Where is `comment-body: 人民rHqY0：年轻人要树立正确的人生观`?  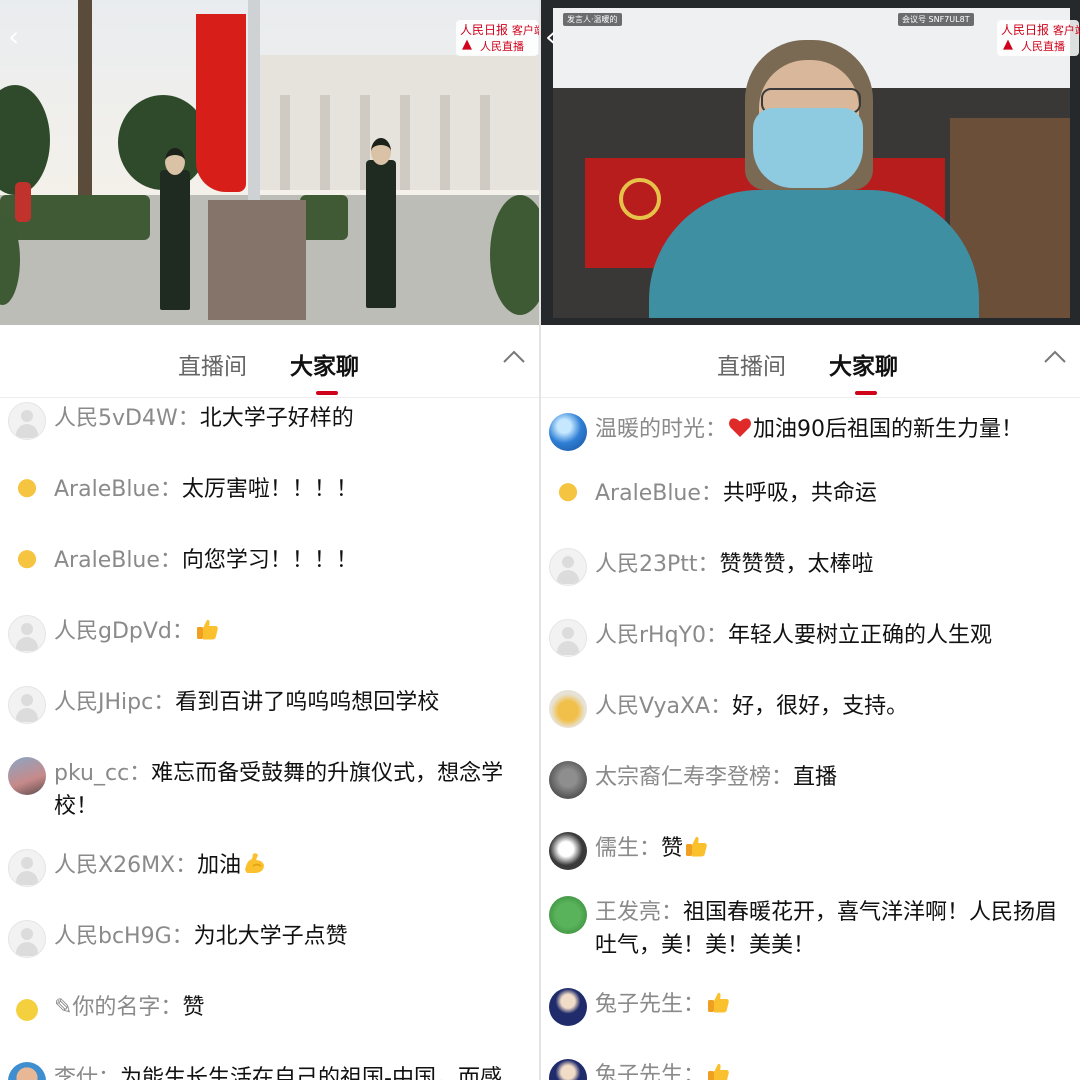
comment-body: 人民rHqY0：年轻人要树立正确的人生观 is located at coordinates (793, 635).